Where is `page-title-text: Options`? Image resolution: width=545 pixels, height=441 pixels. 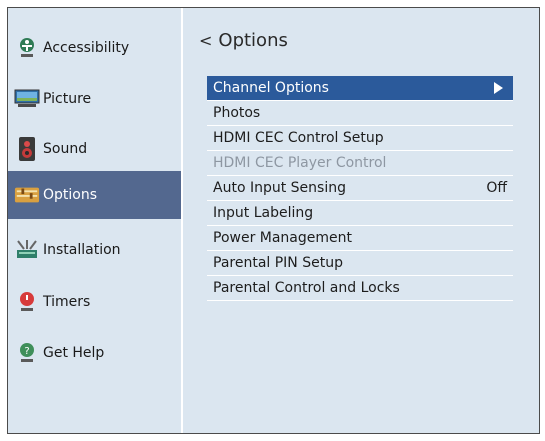
page-title-text: Options is located at coordinates (253, 40).